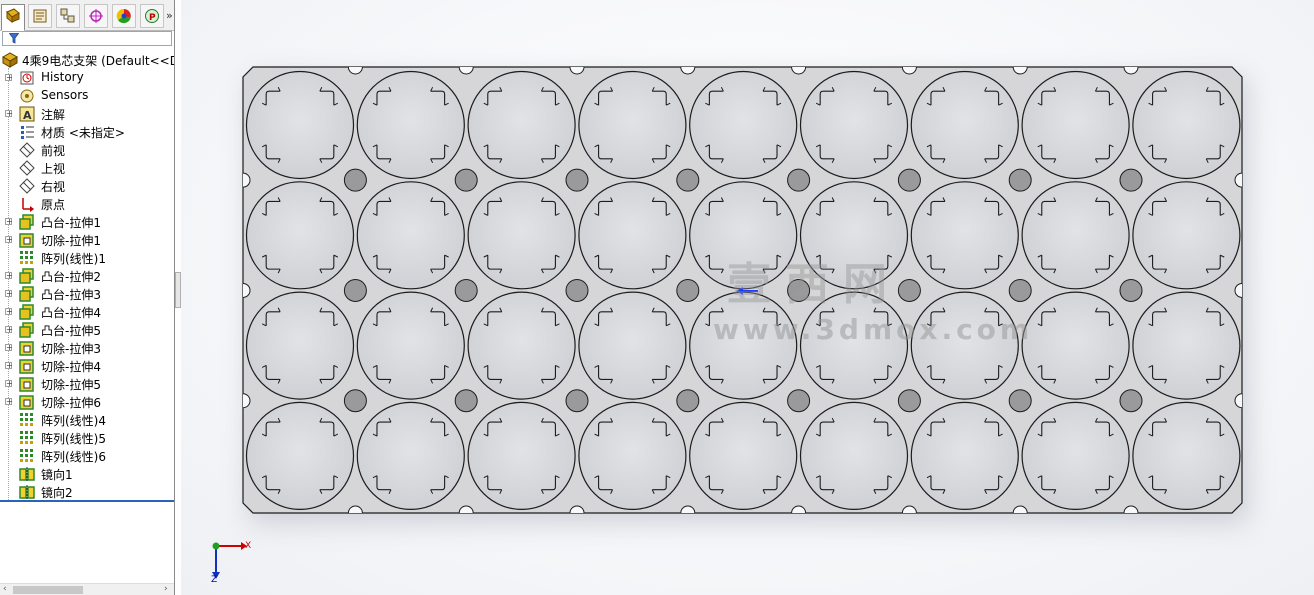 This screenshot has height=595, width=1314. I want to click on tree-item: + 切除-拉伸1, so click(87, 240).